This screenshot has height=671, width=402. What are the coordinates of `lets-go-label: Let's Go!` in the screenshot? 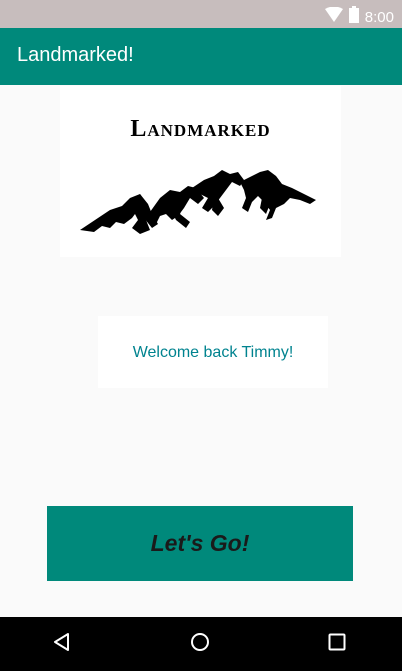 It's located at (200, 543).